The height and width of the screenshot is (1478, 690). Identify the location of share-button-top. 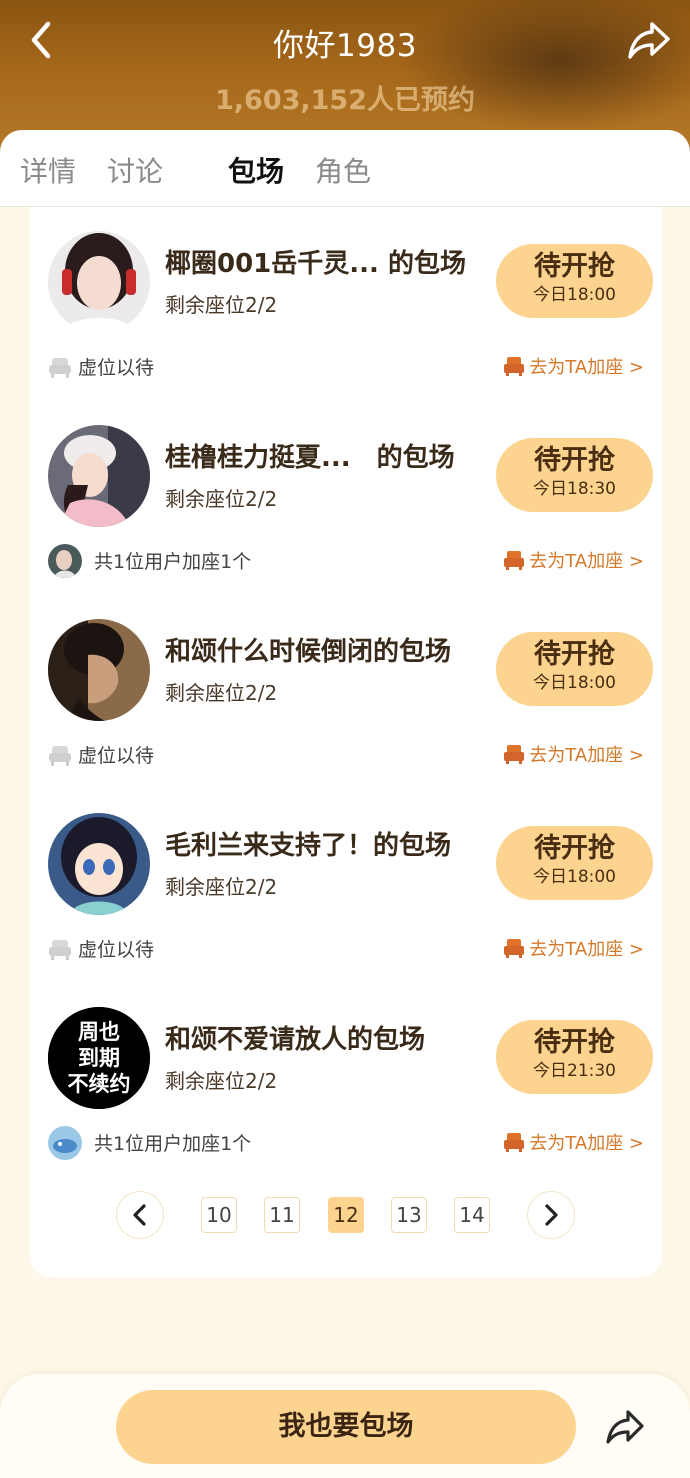
(649, 40).